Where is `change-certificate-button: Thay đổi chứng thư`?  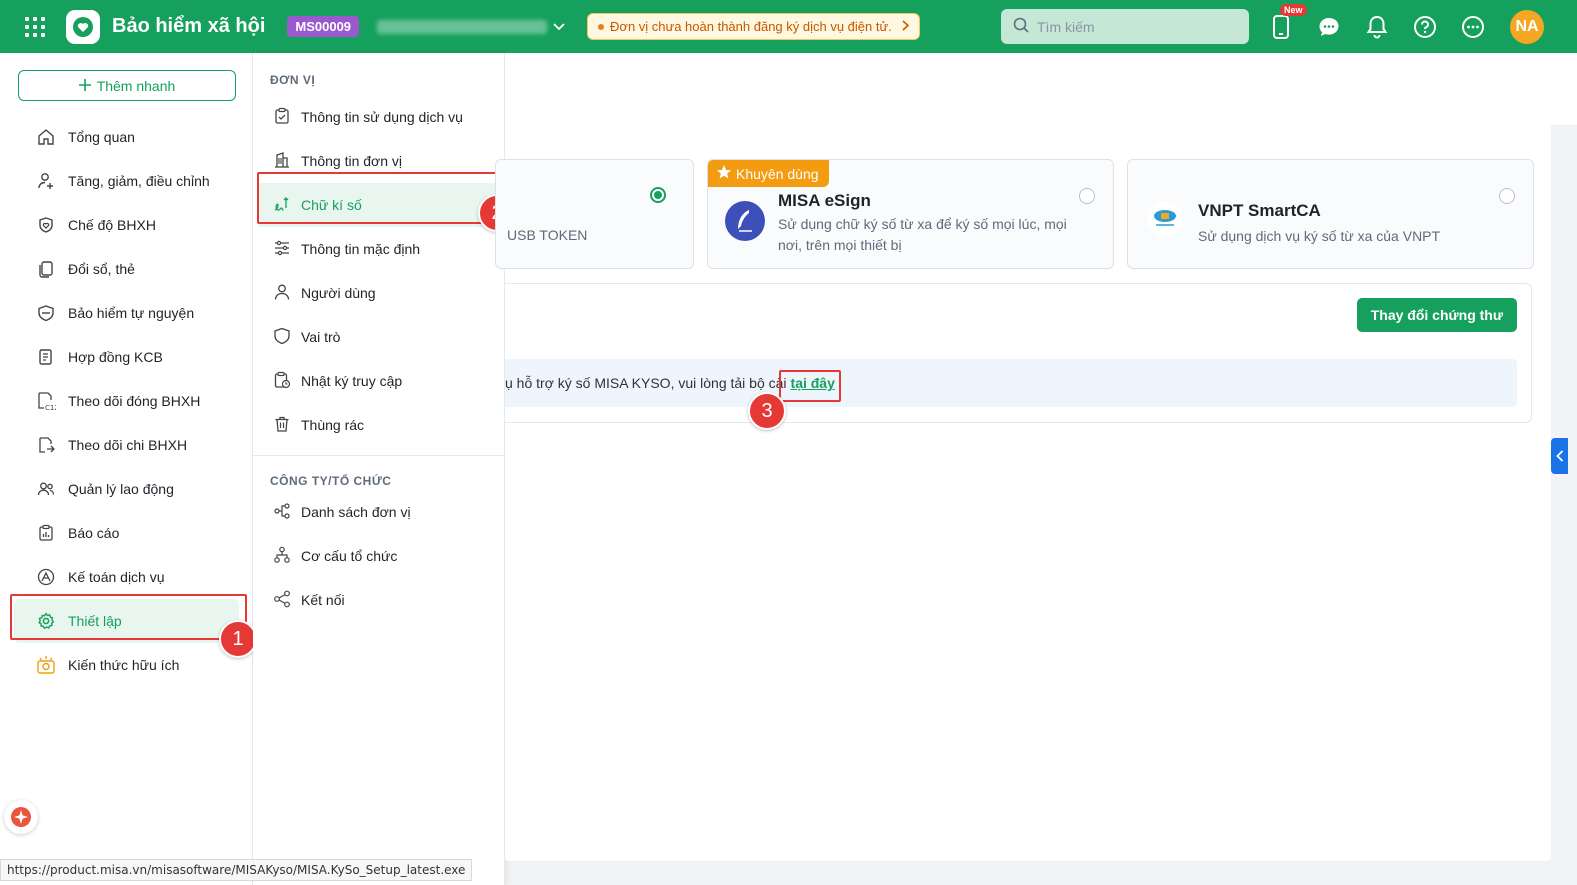 change-certificate-button: Thay đổi chứng thư is located at coordinates (1436, 315).